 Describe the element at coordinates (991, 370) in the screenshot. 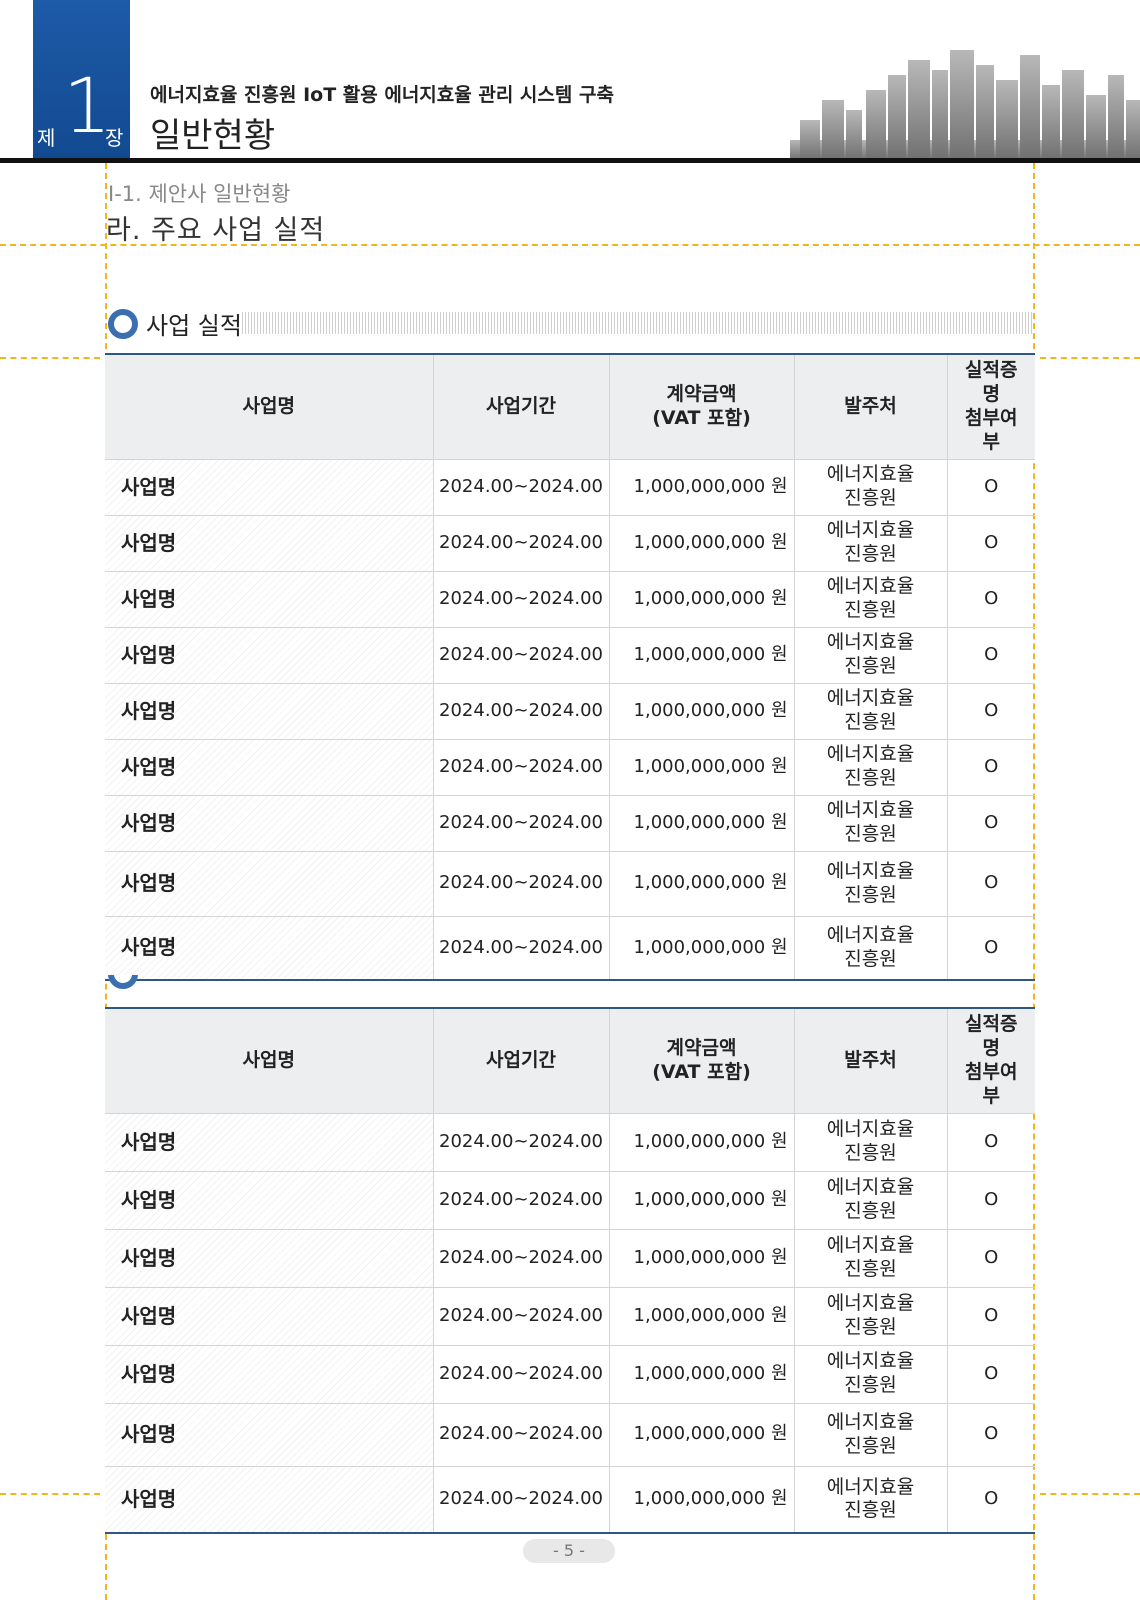

I see `header-label: 실적증` at that location.